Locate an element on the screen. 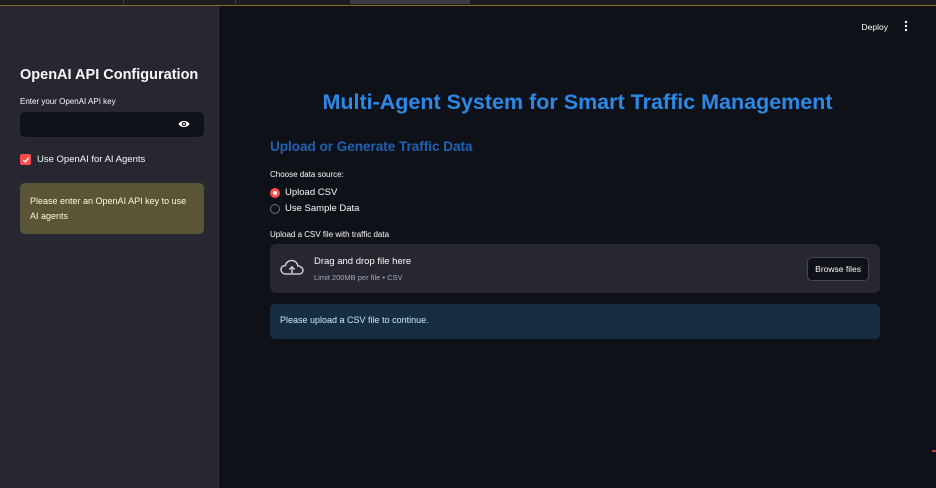 The height and width of the screenshot is (488, 936). api-key-label: Enter your OpenAI API key is located at coordinates (68, 101).